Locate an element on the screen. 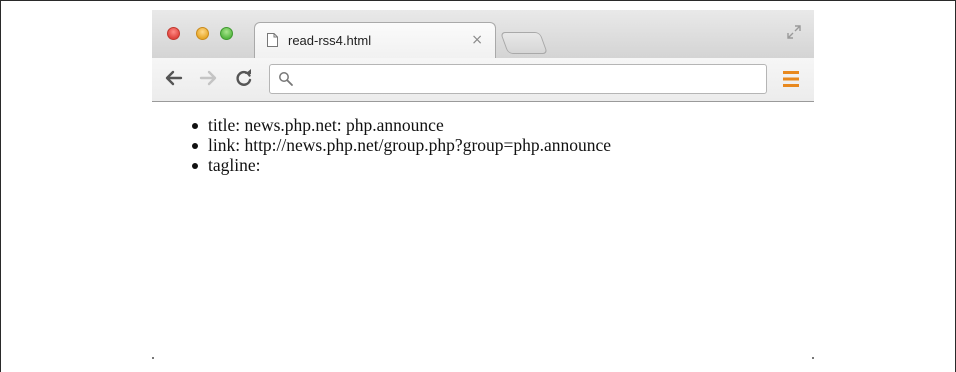 Image resolution: width=956 pixels, height=372 pixels. reload-icon is located at coordinates (244, 78).